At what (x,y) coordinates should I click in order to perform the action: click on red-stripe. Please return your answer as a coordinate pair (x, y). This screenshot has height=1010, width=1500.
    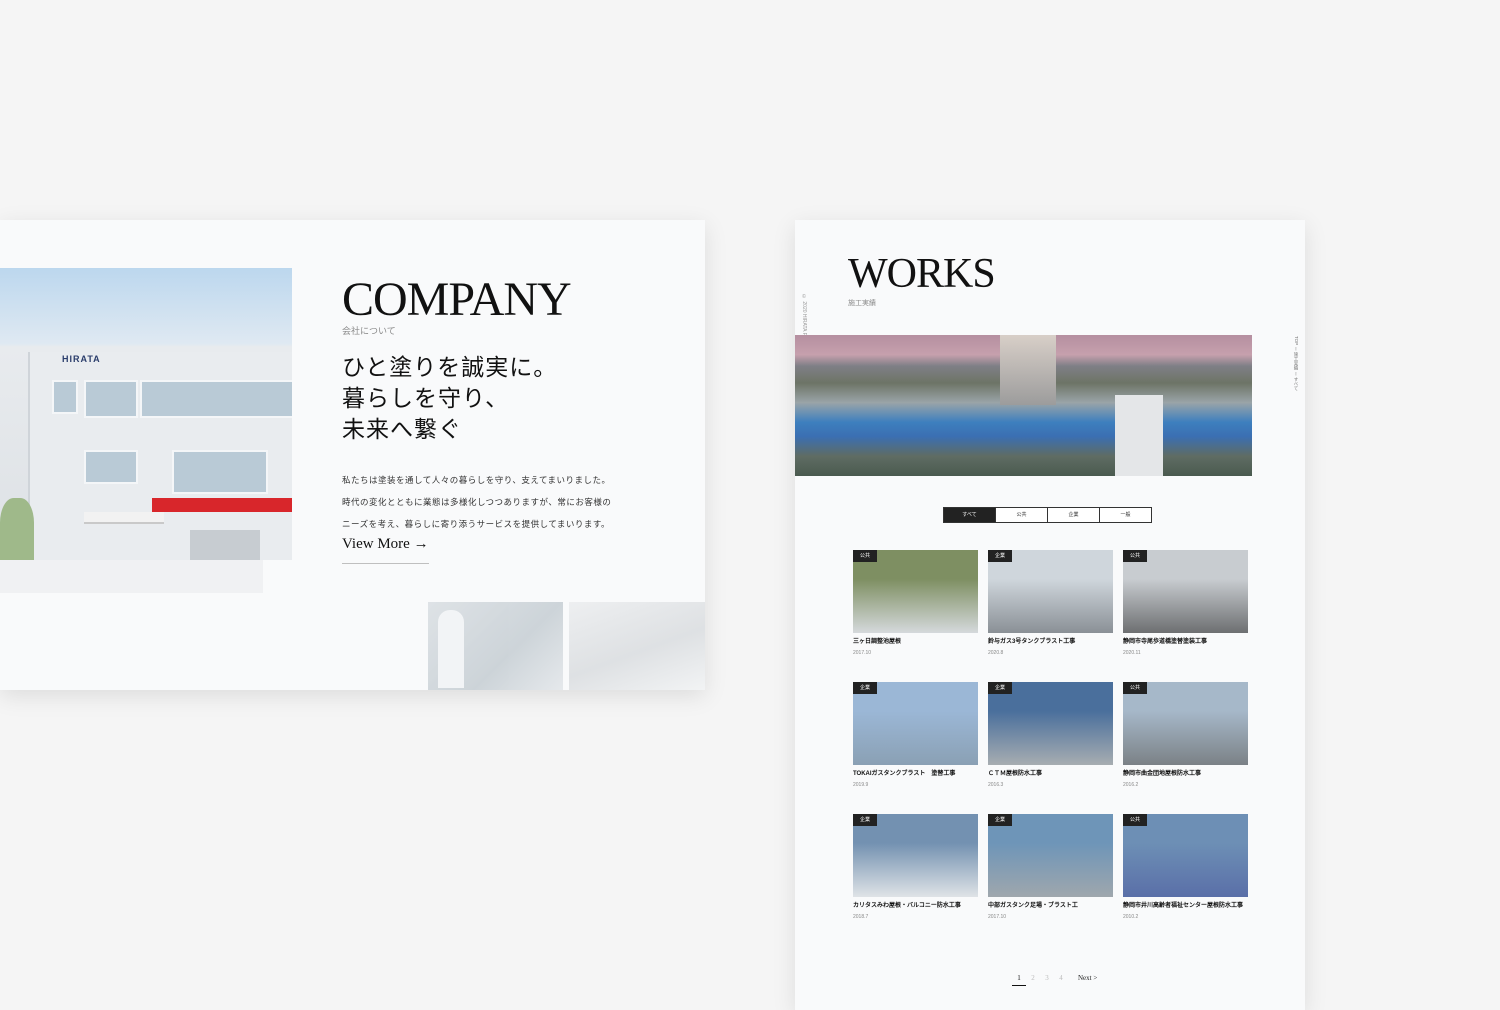
    Looking at the image, I should click on (222, 505).